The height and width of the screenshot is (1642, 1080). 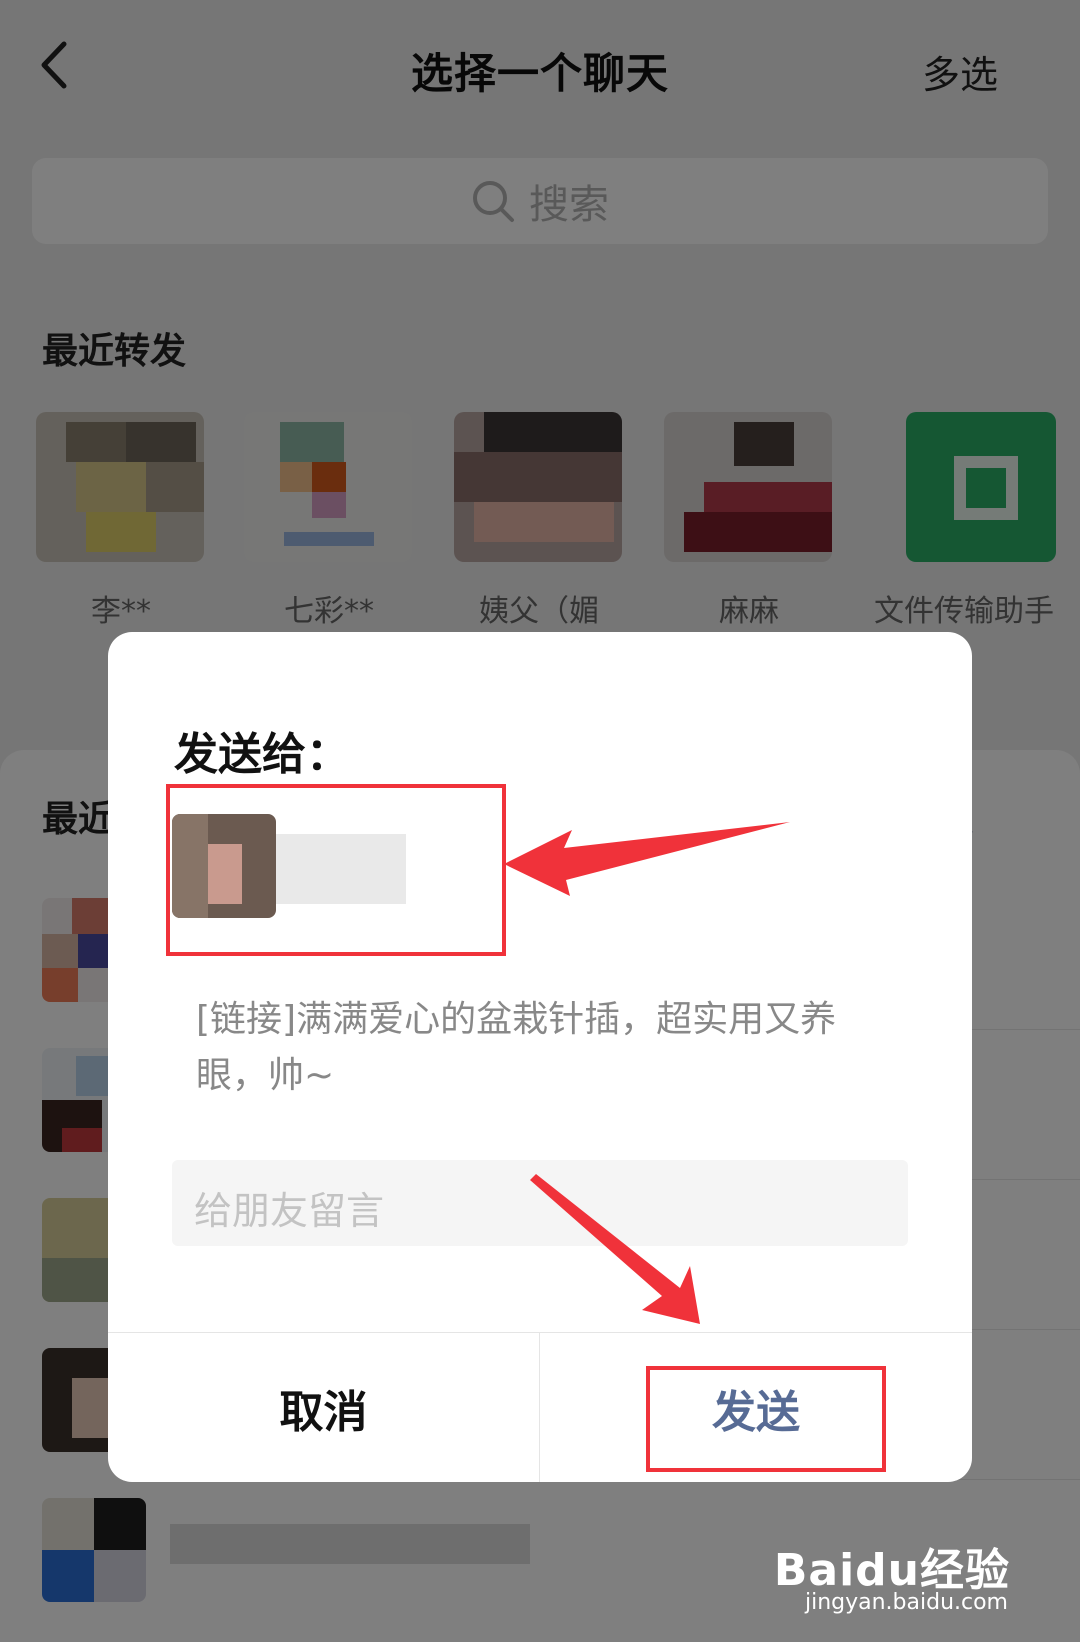 What do you see at coordinates (891, 1570) in the screenshot?
I see `baidu-watermark-logo: Baidu经验` at bounding box center [891, 1570].